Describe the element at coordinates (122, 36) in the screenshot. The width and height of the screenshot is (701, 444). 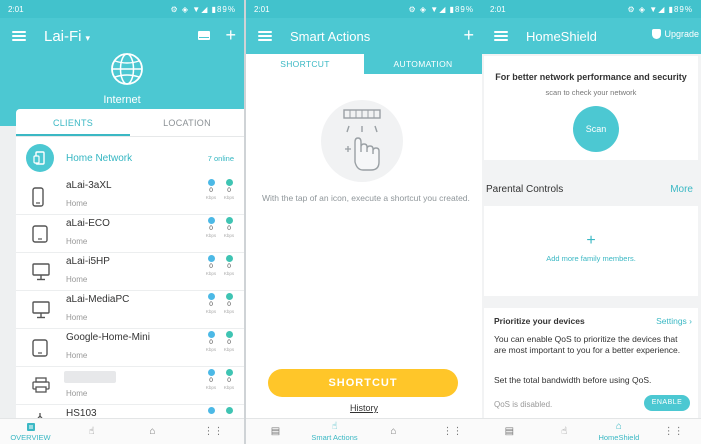
I see `app-bar: Lai-Fi ▾ +` at that location.